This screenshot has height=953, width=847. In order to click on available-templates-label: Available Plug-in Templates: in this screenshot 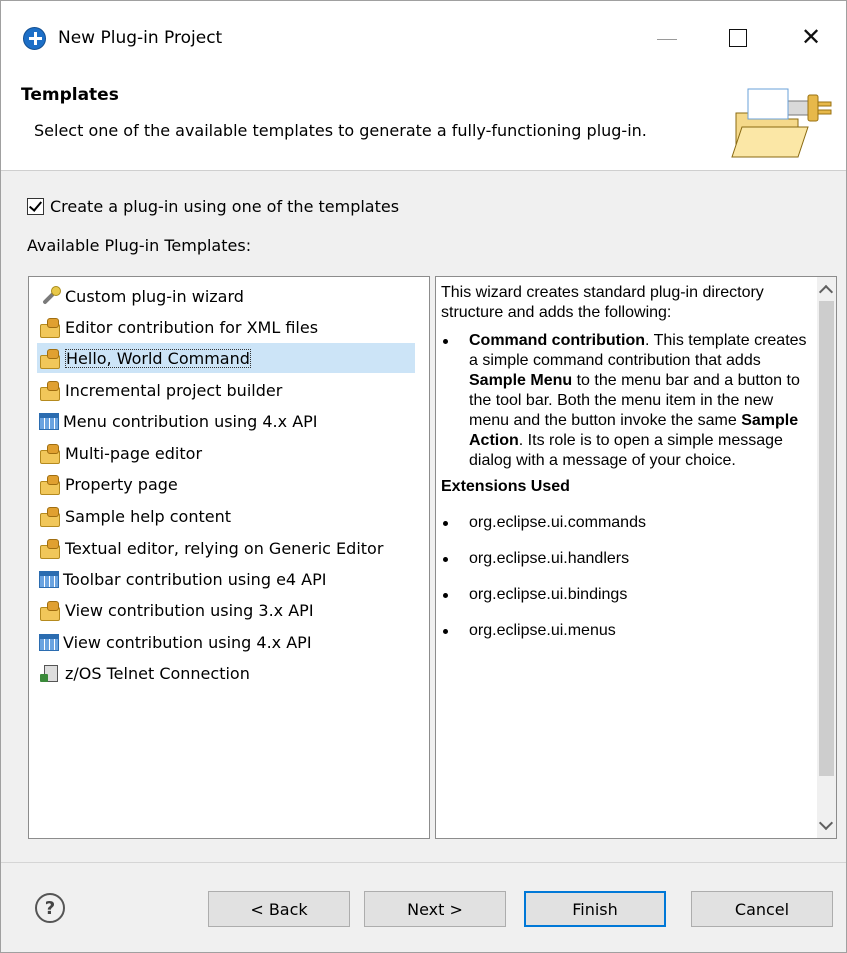, I will do `click(139, 245)`.